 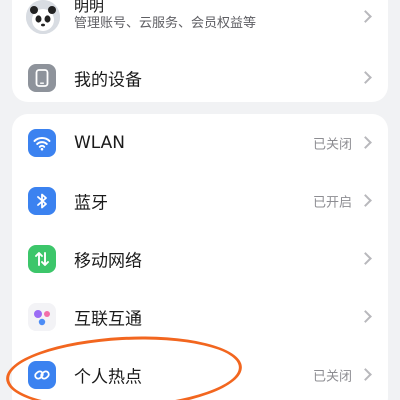 What do you see at coordinates (165, 23) in the screenshot?
I see `account-subtitle: 管理账号、云服务、会员权益等` at bounding box center [165, 23].